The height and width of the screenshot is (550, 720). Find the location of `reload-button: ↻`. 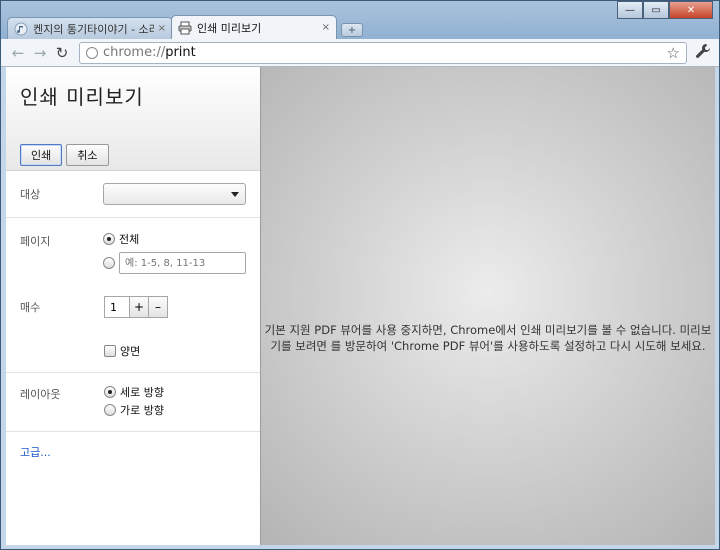

reload-button: ↻ is located at coordinates (62, 53).